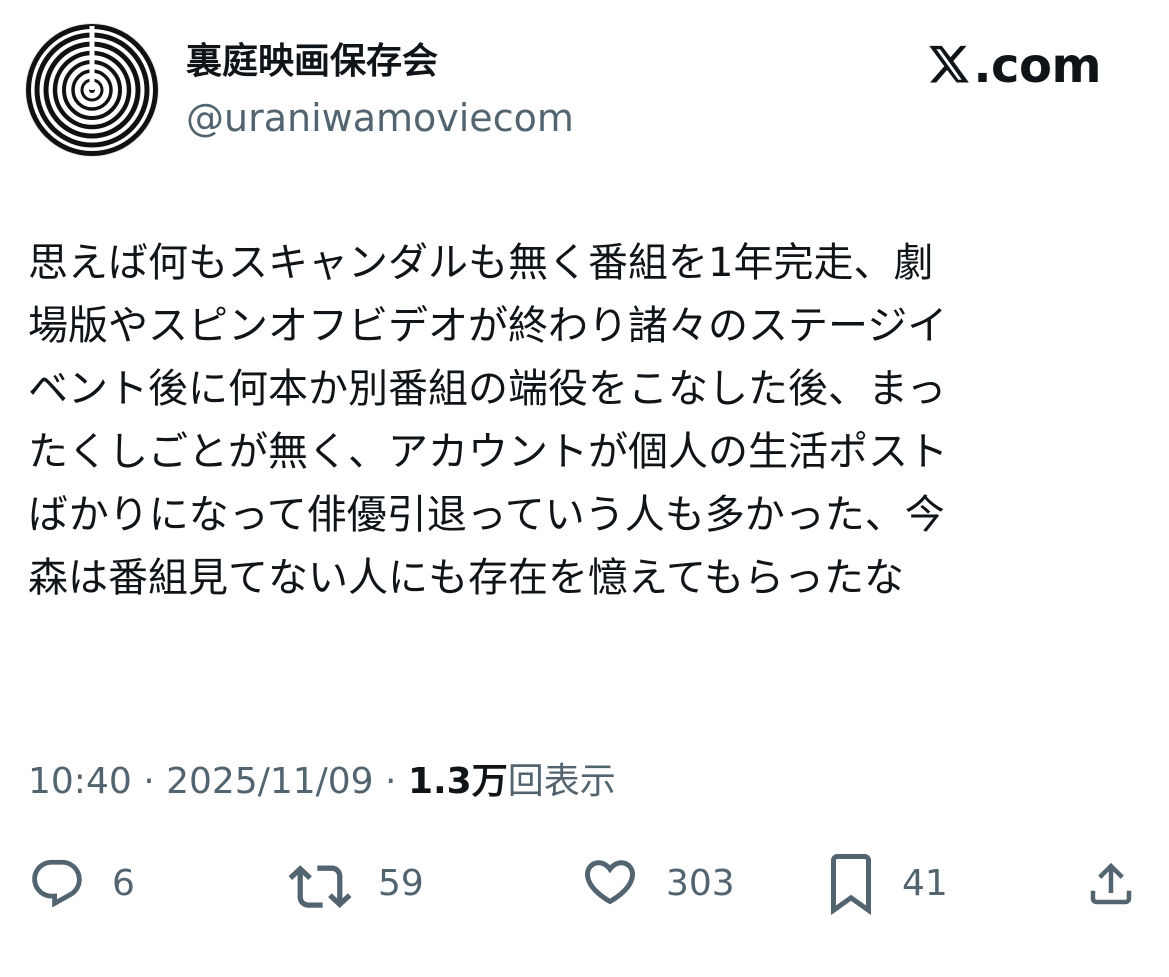 The height and width of the screenshot is (977, 1169). I want to click on user-handle: @uraniwamoviecom, so click(380, 118).